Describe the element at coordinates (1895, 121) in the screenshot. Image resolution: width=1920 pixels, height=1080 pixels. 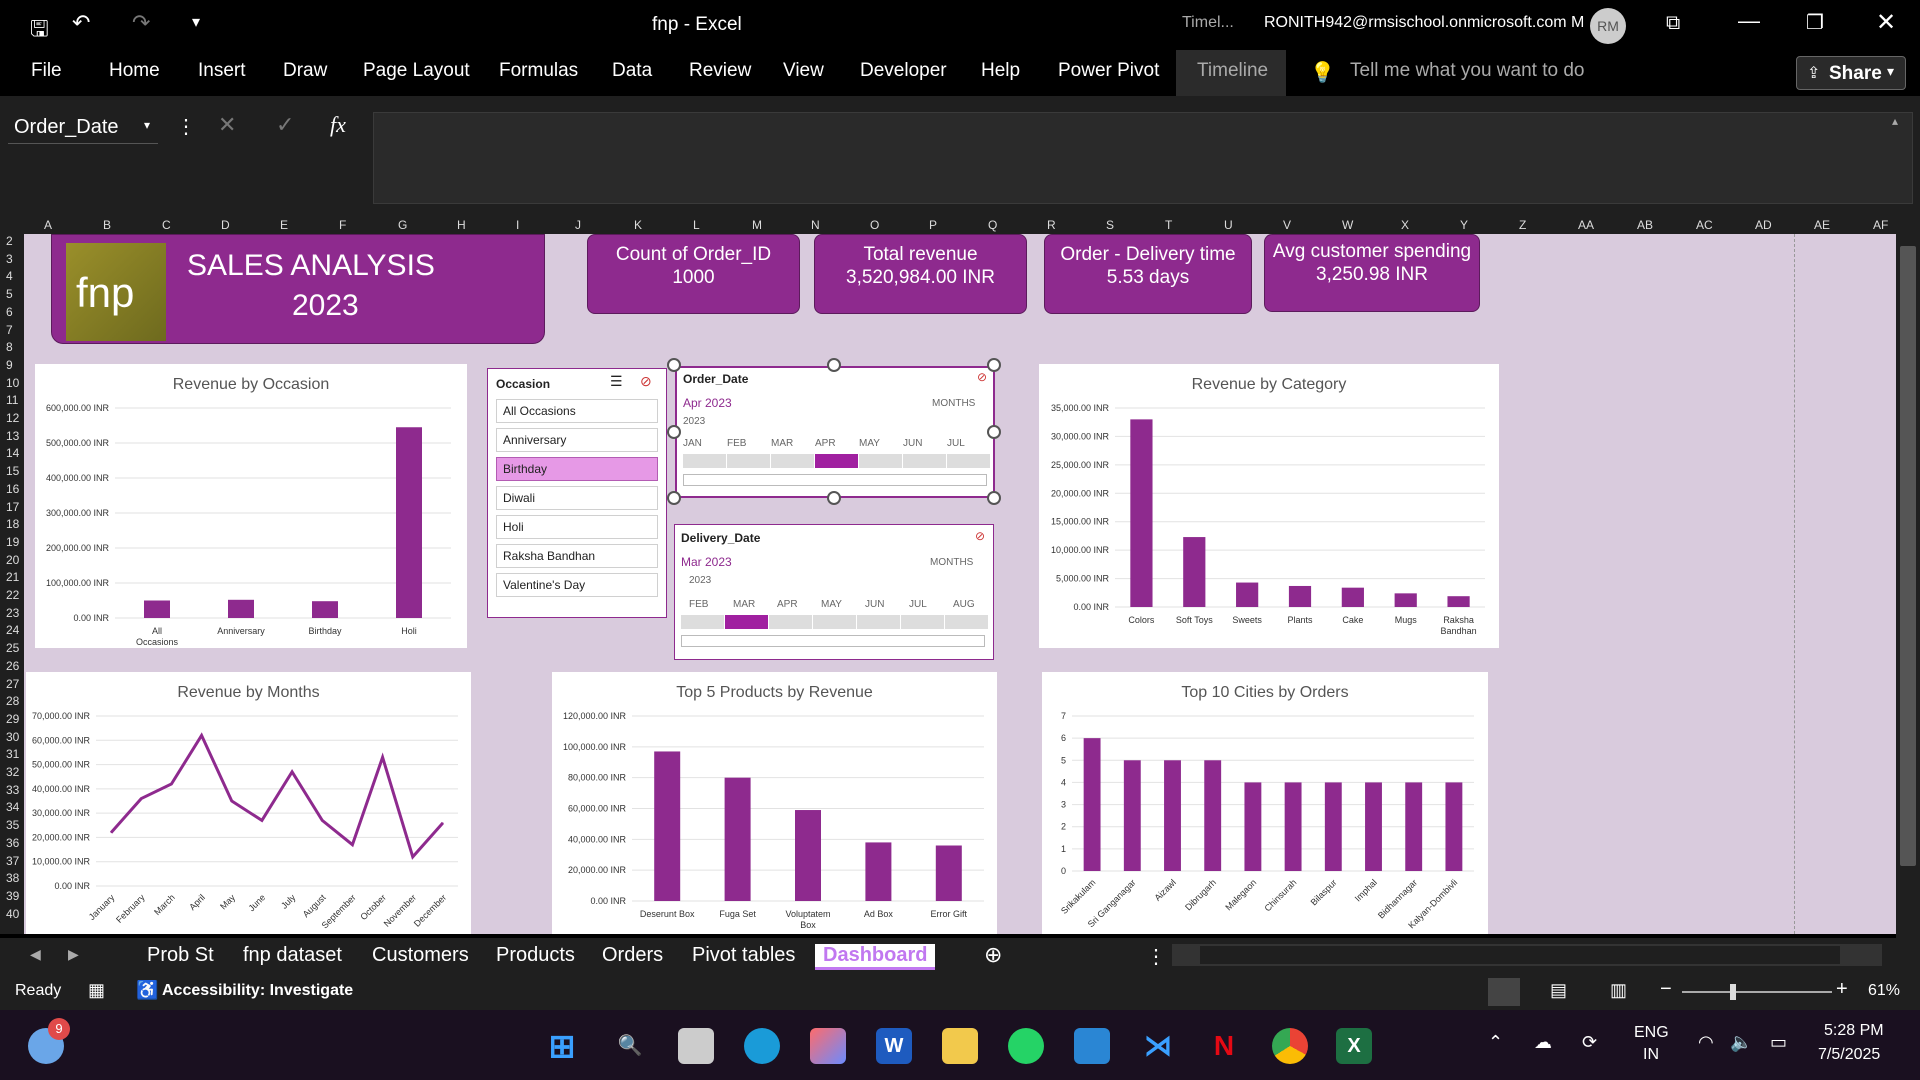
I see `collapse-formula-icon: ▴` at that location.